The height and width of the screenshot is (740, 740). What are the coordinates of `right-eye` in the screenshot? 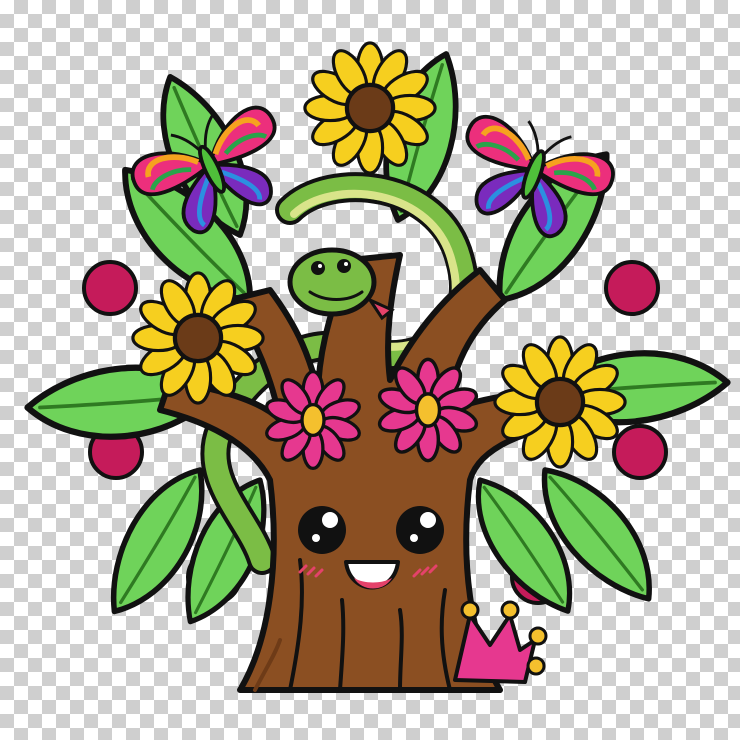 It's located at (420, 530).